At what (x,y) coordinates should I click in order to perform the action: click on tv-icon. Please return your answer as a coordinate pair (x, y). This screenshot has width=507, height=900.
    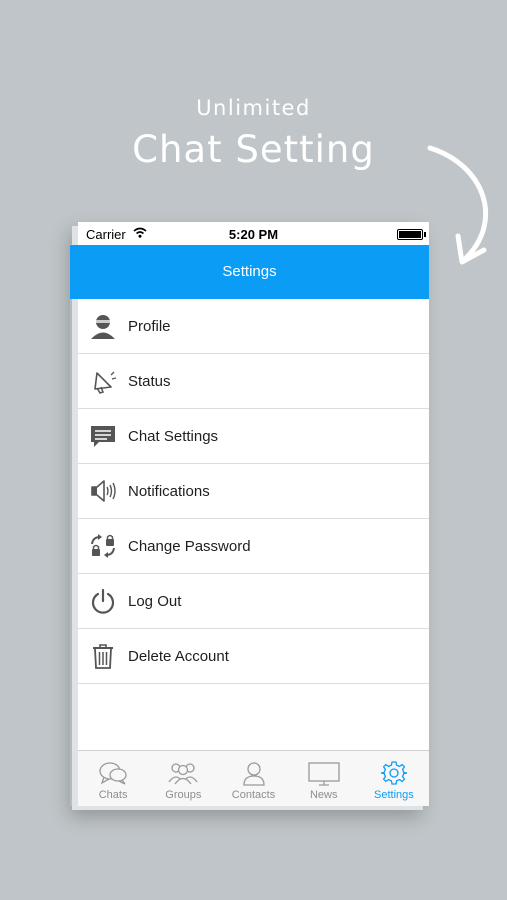
    Looking at the image, I should click on (324, 773).